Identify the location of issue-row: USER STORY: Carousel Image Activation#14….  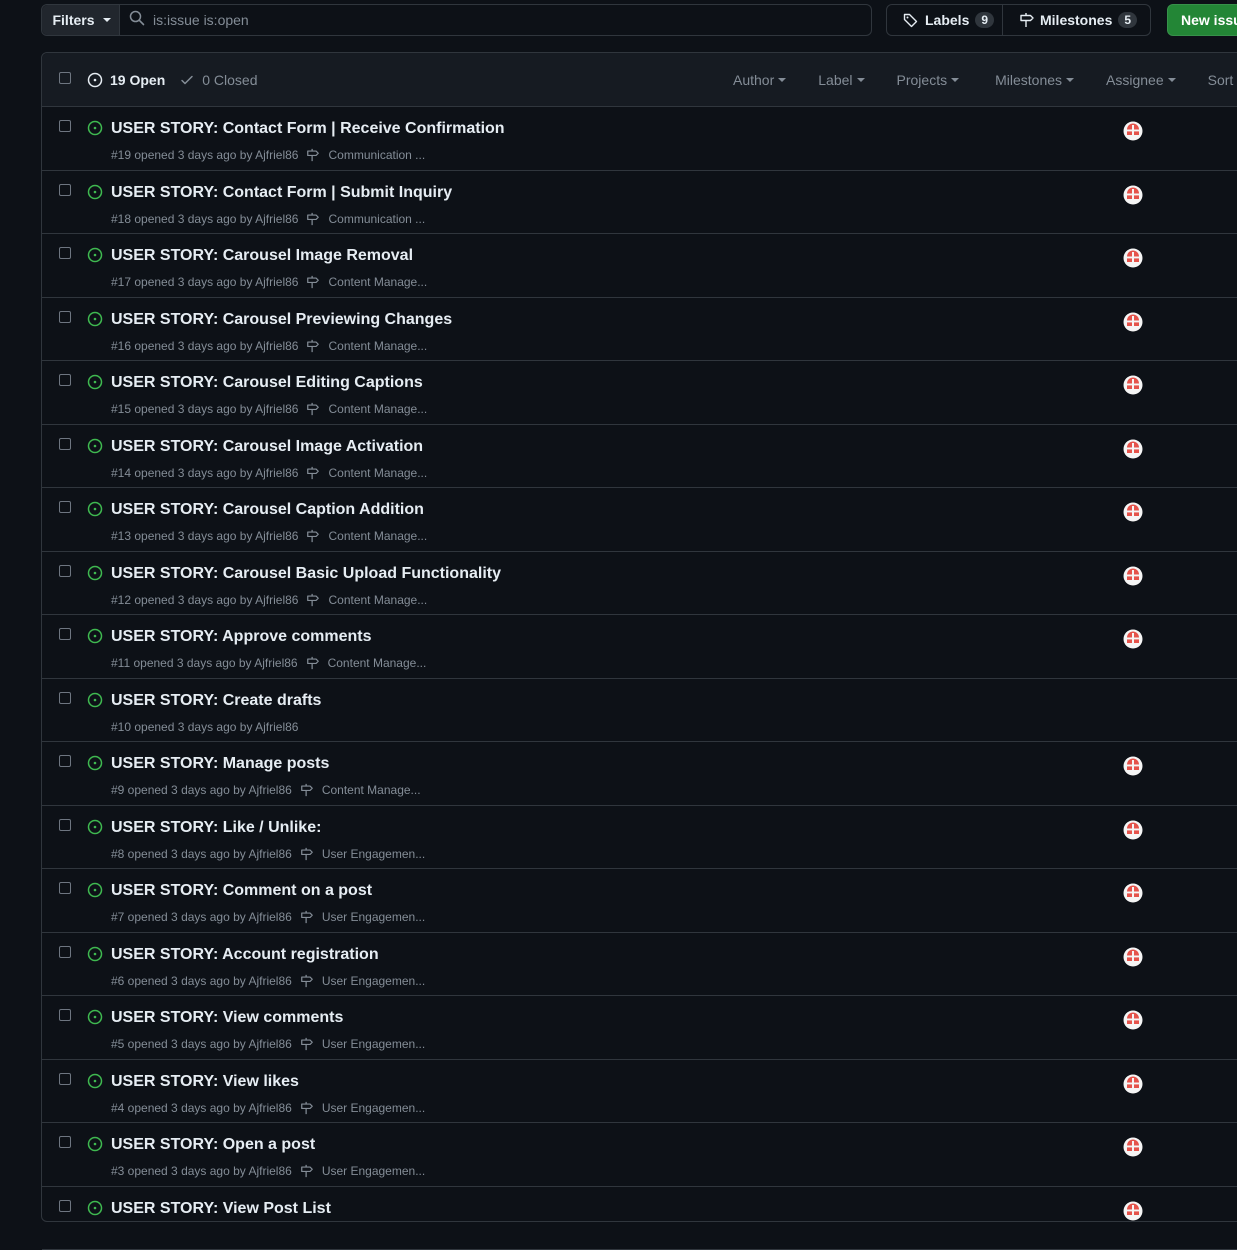
(639, 457).